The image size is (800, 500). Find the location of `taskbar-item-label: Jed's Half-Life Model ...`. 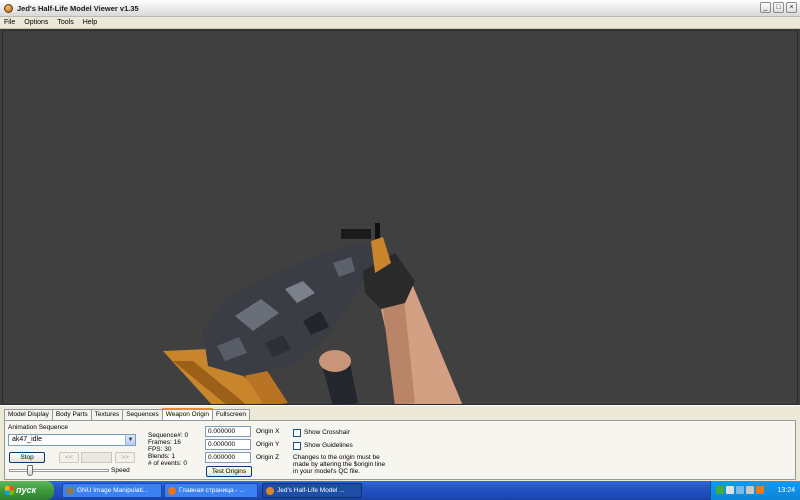

taskbar-item-label: Jed's Half-Life Model ... is located at coordinates (311, 490).